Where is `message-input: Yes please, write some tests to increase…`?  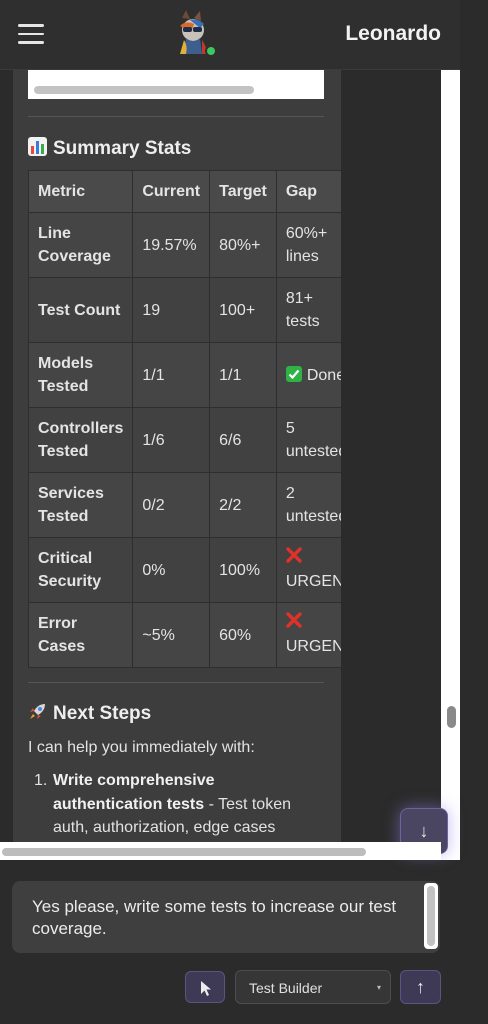
message-input: Yes please, write some tests to increase… is located at coordinates (226, 917).